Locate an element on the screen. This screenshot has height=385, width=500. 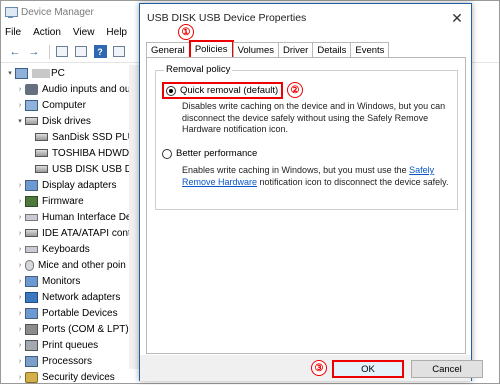
show-hide-console-tree-icon is located at coordinates (62, 52).